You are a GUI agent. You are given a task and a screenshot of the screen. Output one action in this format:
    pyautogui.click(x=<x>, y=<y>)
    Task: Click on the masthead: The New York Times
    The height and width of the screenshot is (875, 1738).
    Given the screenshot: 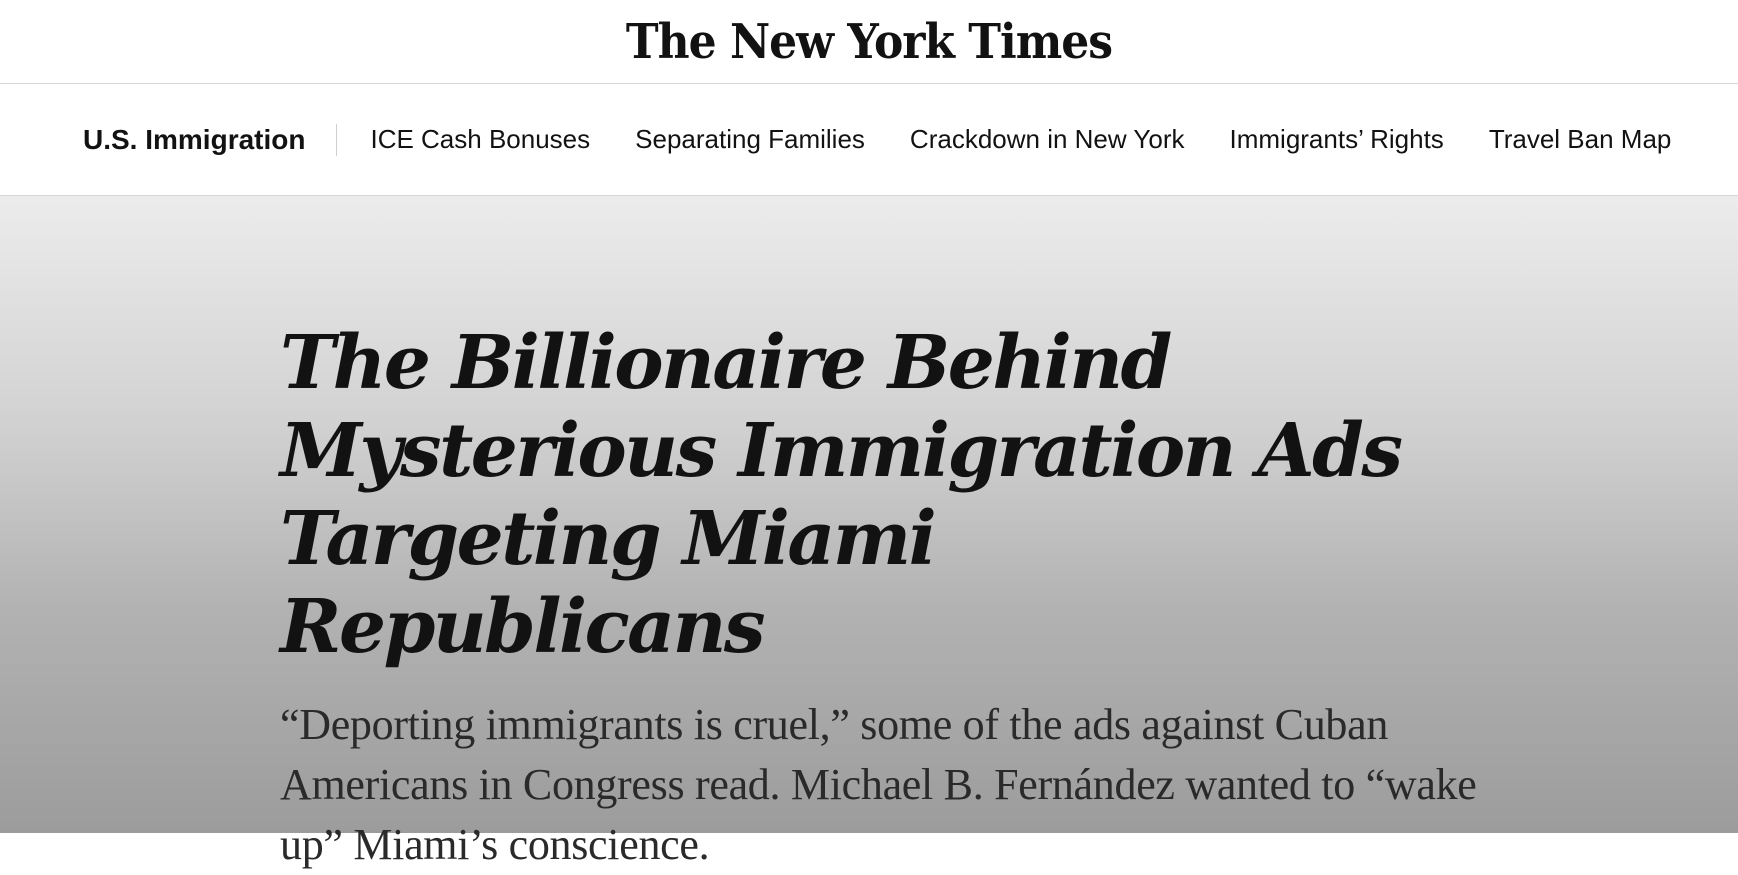 What is the action you would take?
    pyautogui.click(x=869, y=42)
    